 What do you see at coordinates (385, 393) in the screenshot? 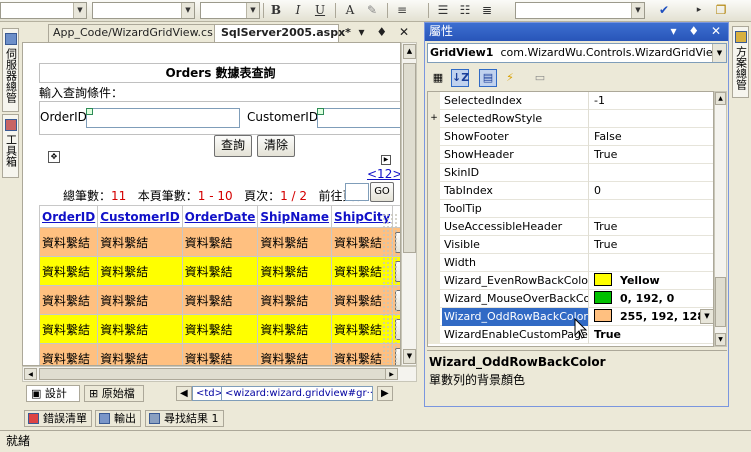
I see `tag-nav-right-icon: ▶` at bounding box center [385, 393].